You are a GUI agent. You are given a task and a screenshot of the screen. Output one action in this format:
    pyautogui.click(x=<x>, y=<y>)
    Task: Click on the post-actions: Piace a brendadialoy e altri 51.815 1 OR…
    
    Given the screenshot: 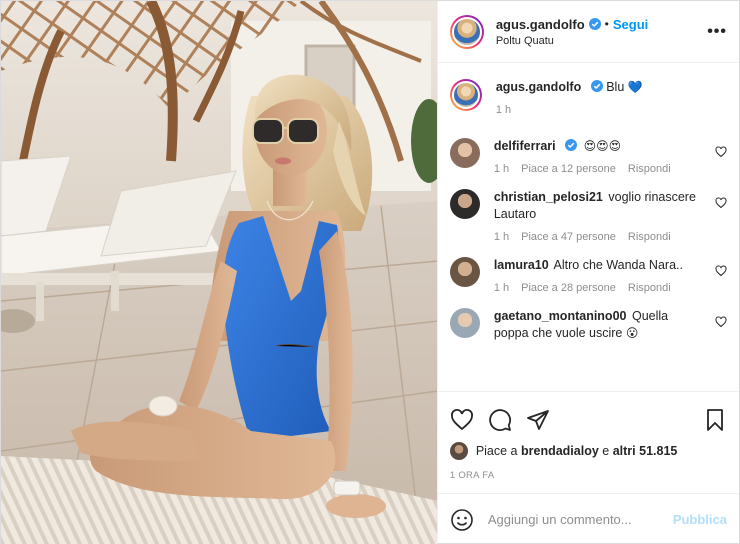 What is the action you would take?
    pyautogui.click(x=588, y=442)
    